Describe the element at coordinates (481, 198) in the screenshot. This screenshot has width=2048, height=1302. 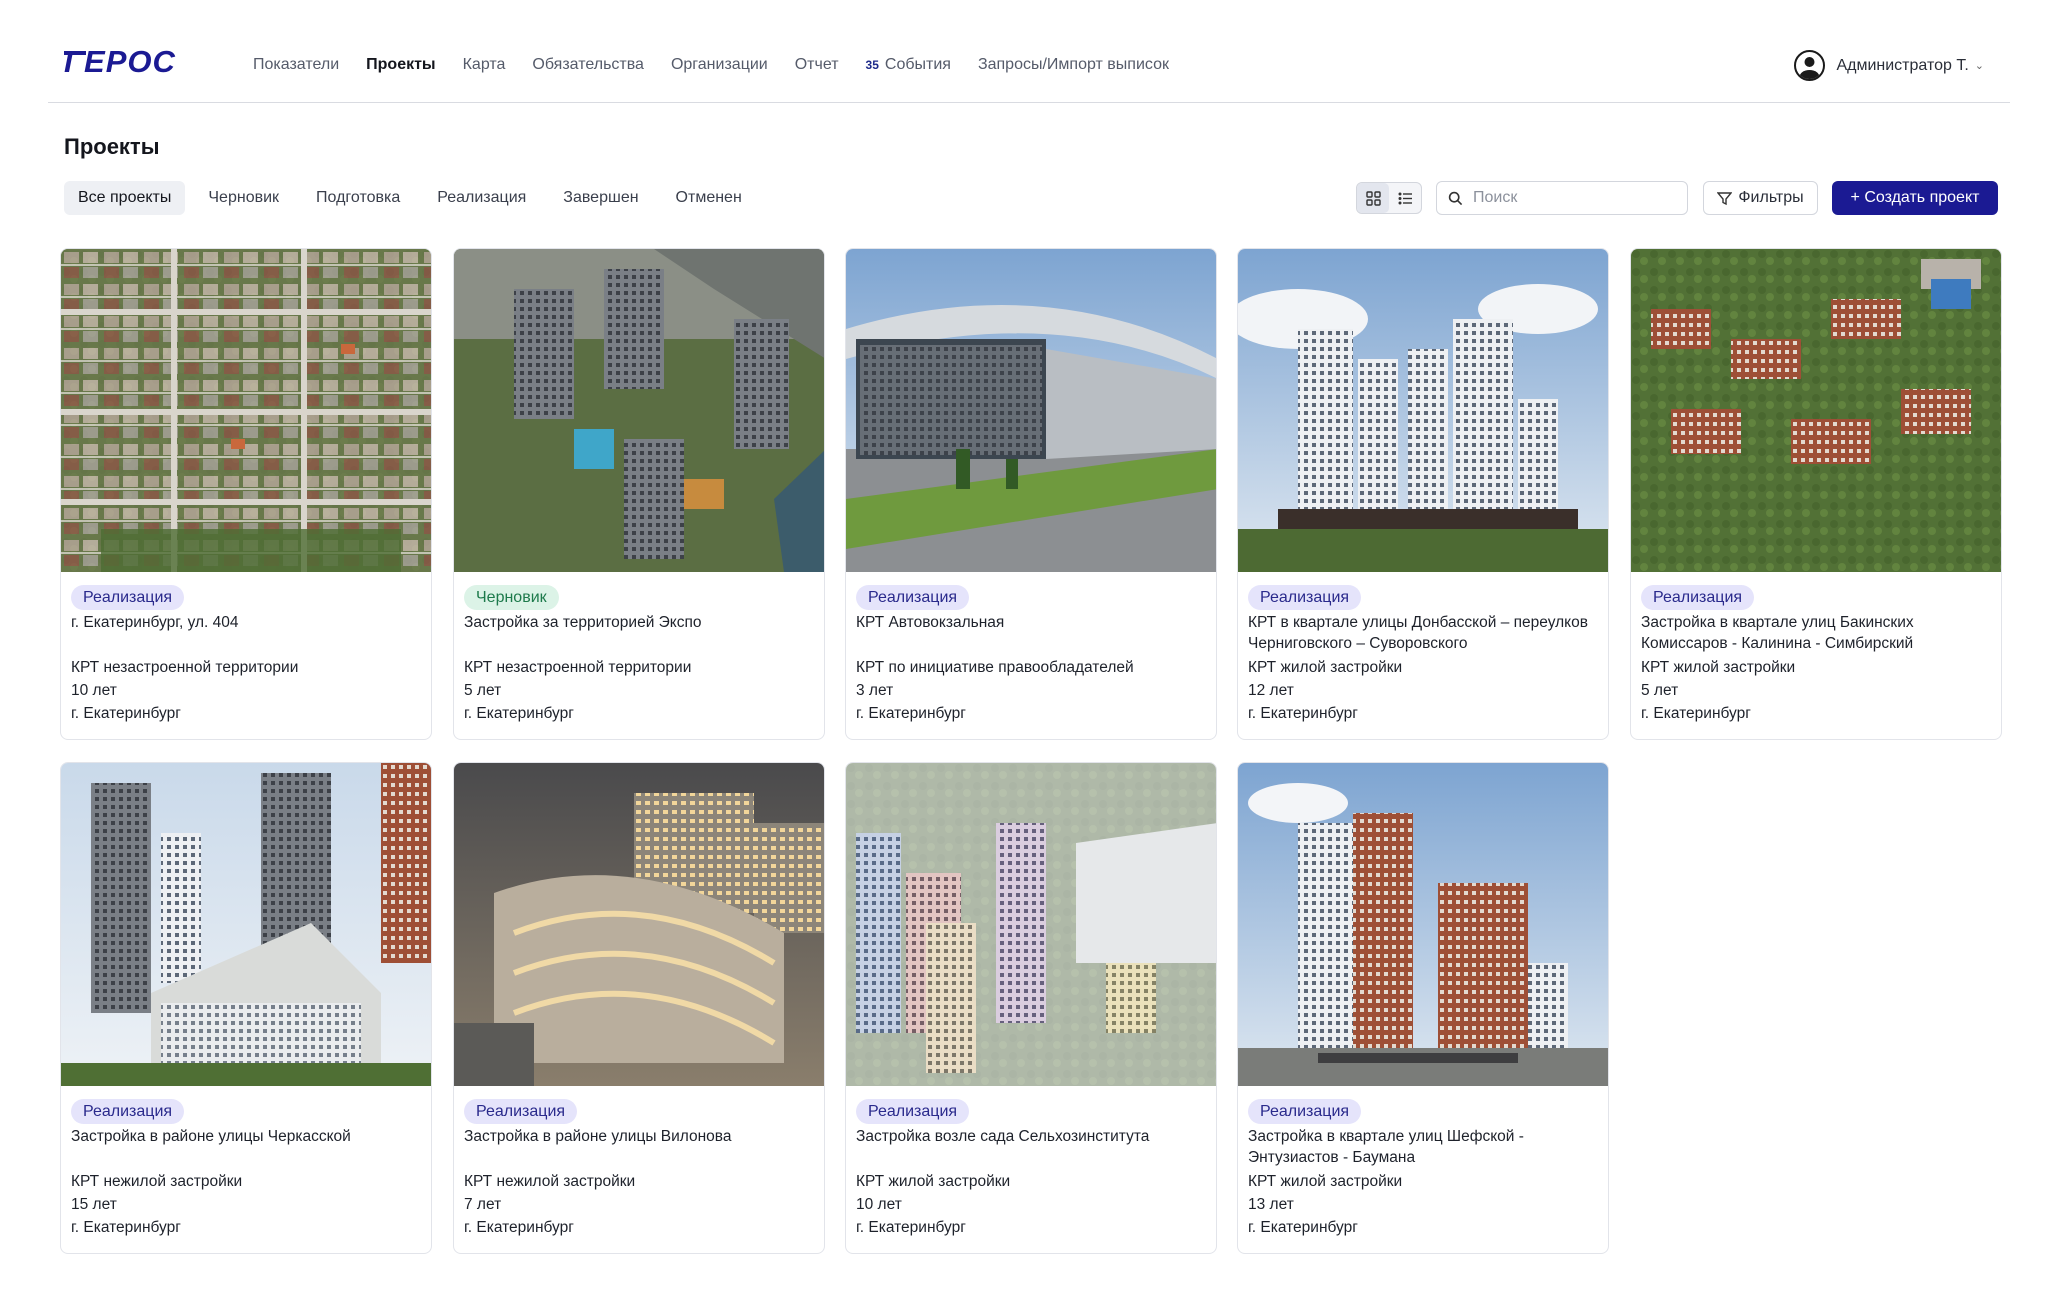
I see `tab-implementation: Реализация` at that location.